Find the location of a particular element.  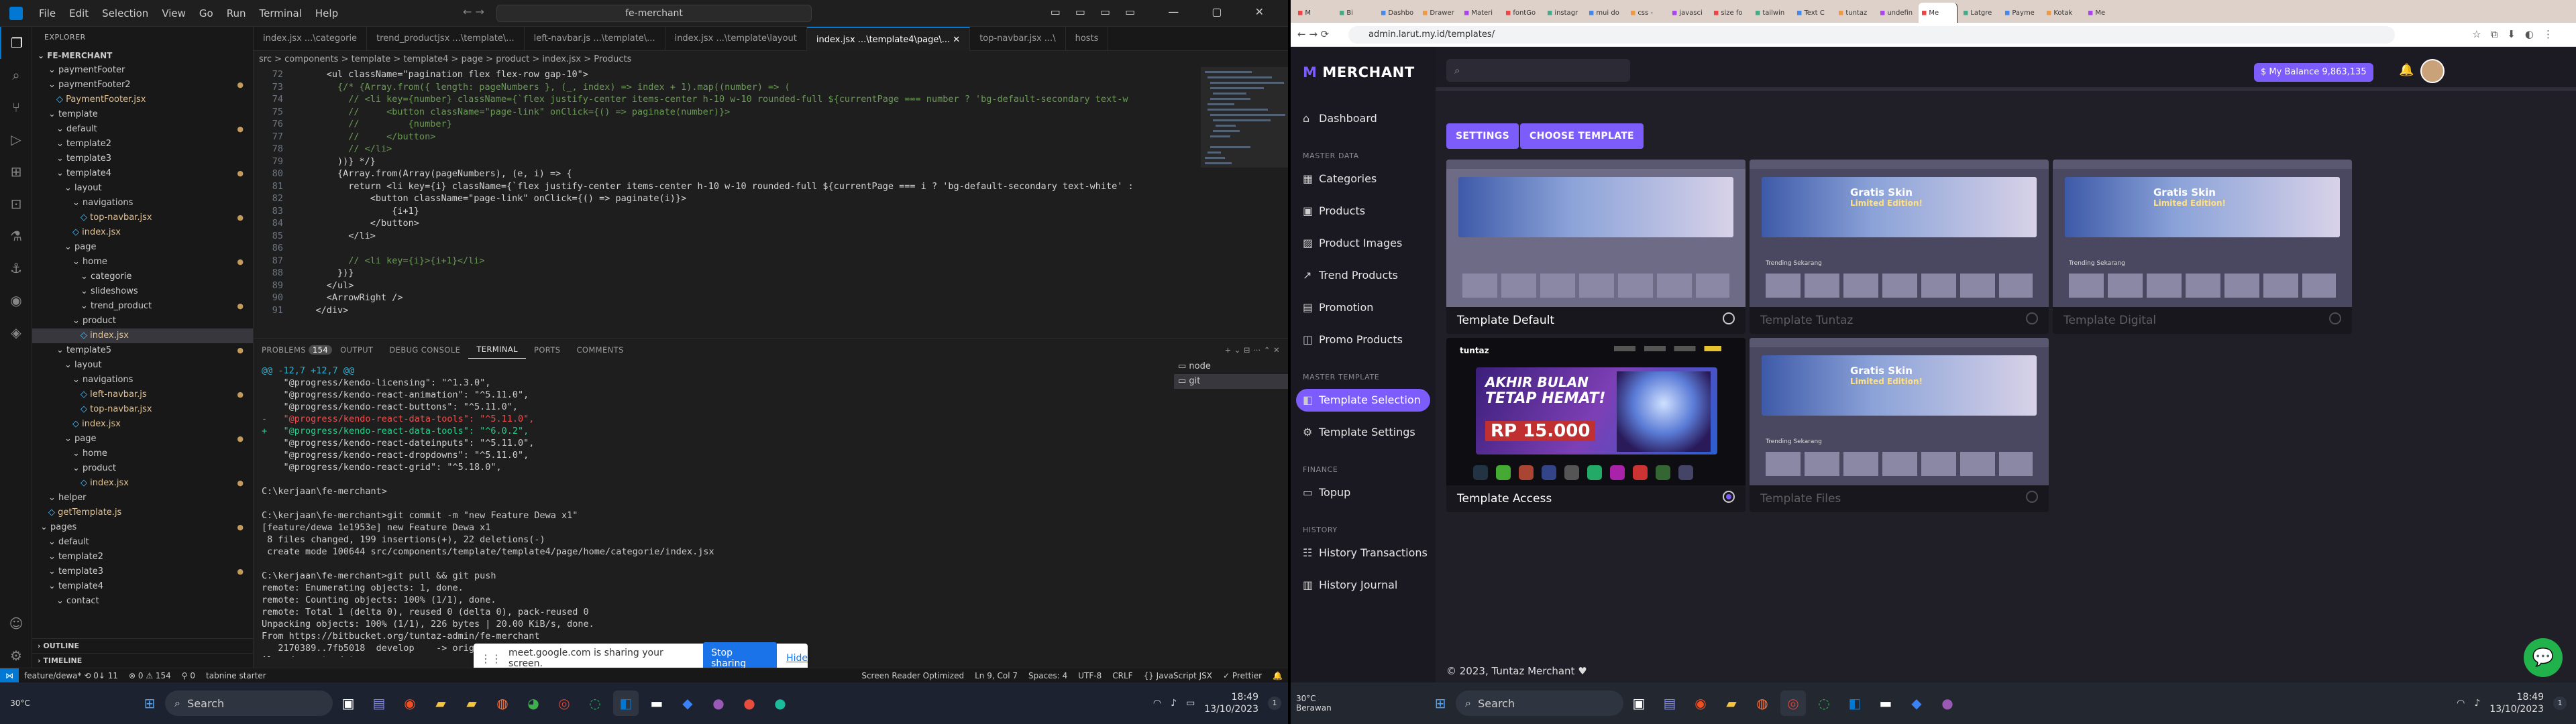

avatar is located at coordinates (2432, 71).